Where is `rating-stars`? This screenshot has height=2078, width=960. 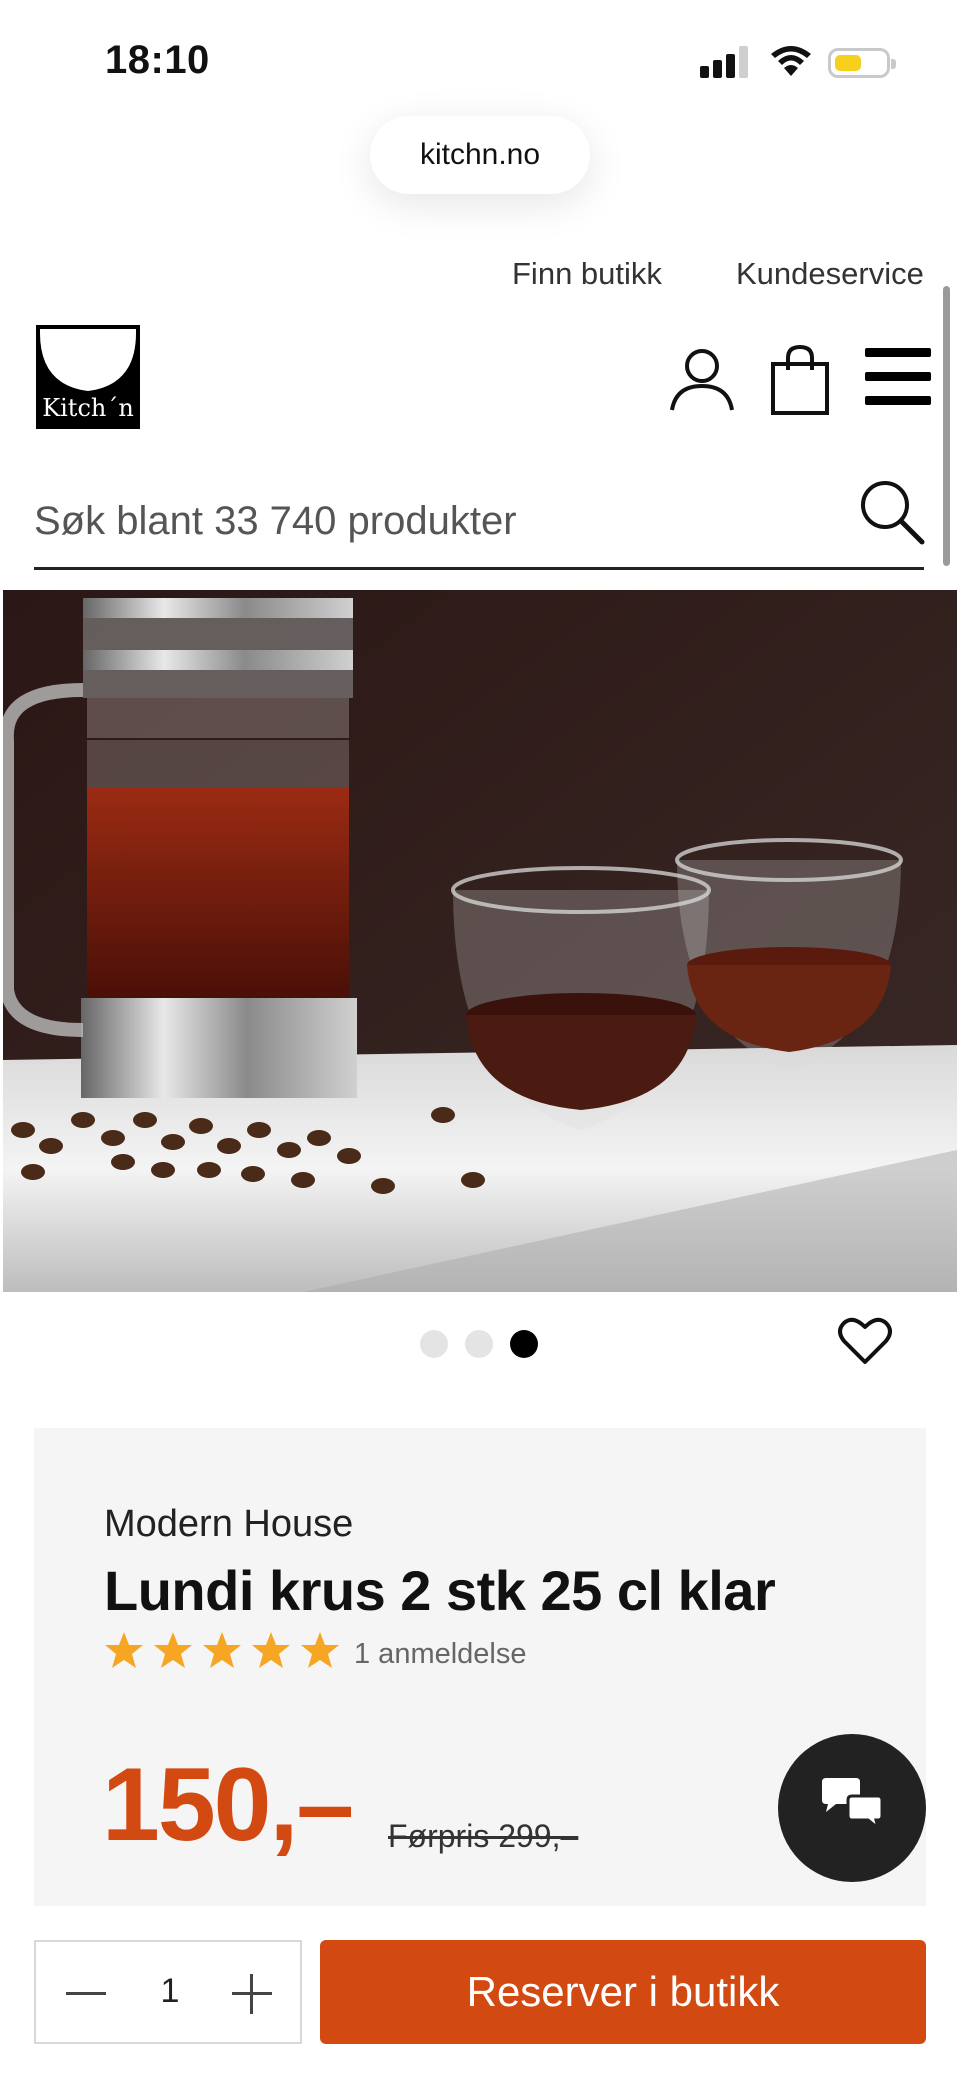
rating-stars is located at coordinates (226, 1652).